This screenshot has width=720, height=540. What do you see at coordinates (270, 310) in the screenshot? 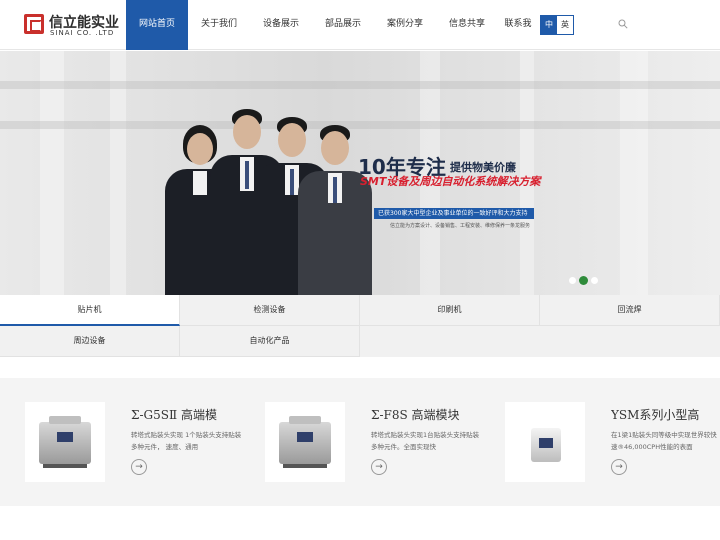
I see `tab-inspection: 检测设备` at bounding box center [270, 310].